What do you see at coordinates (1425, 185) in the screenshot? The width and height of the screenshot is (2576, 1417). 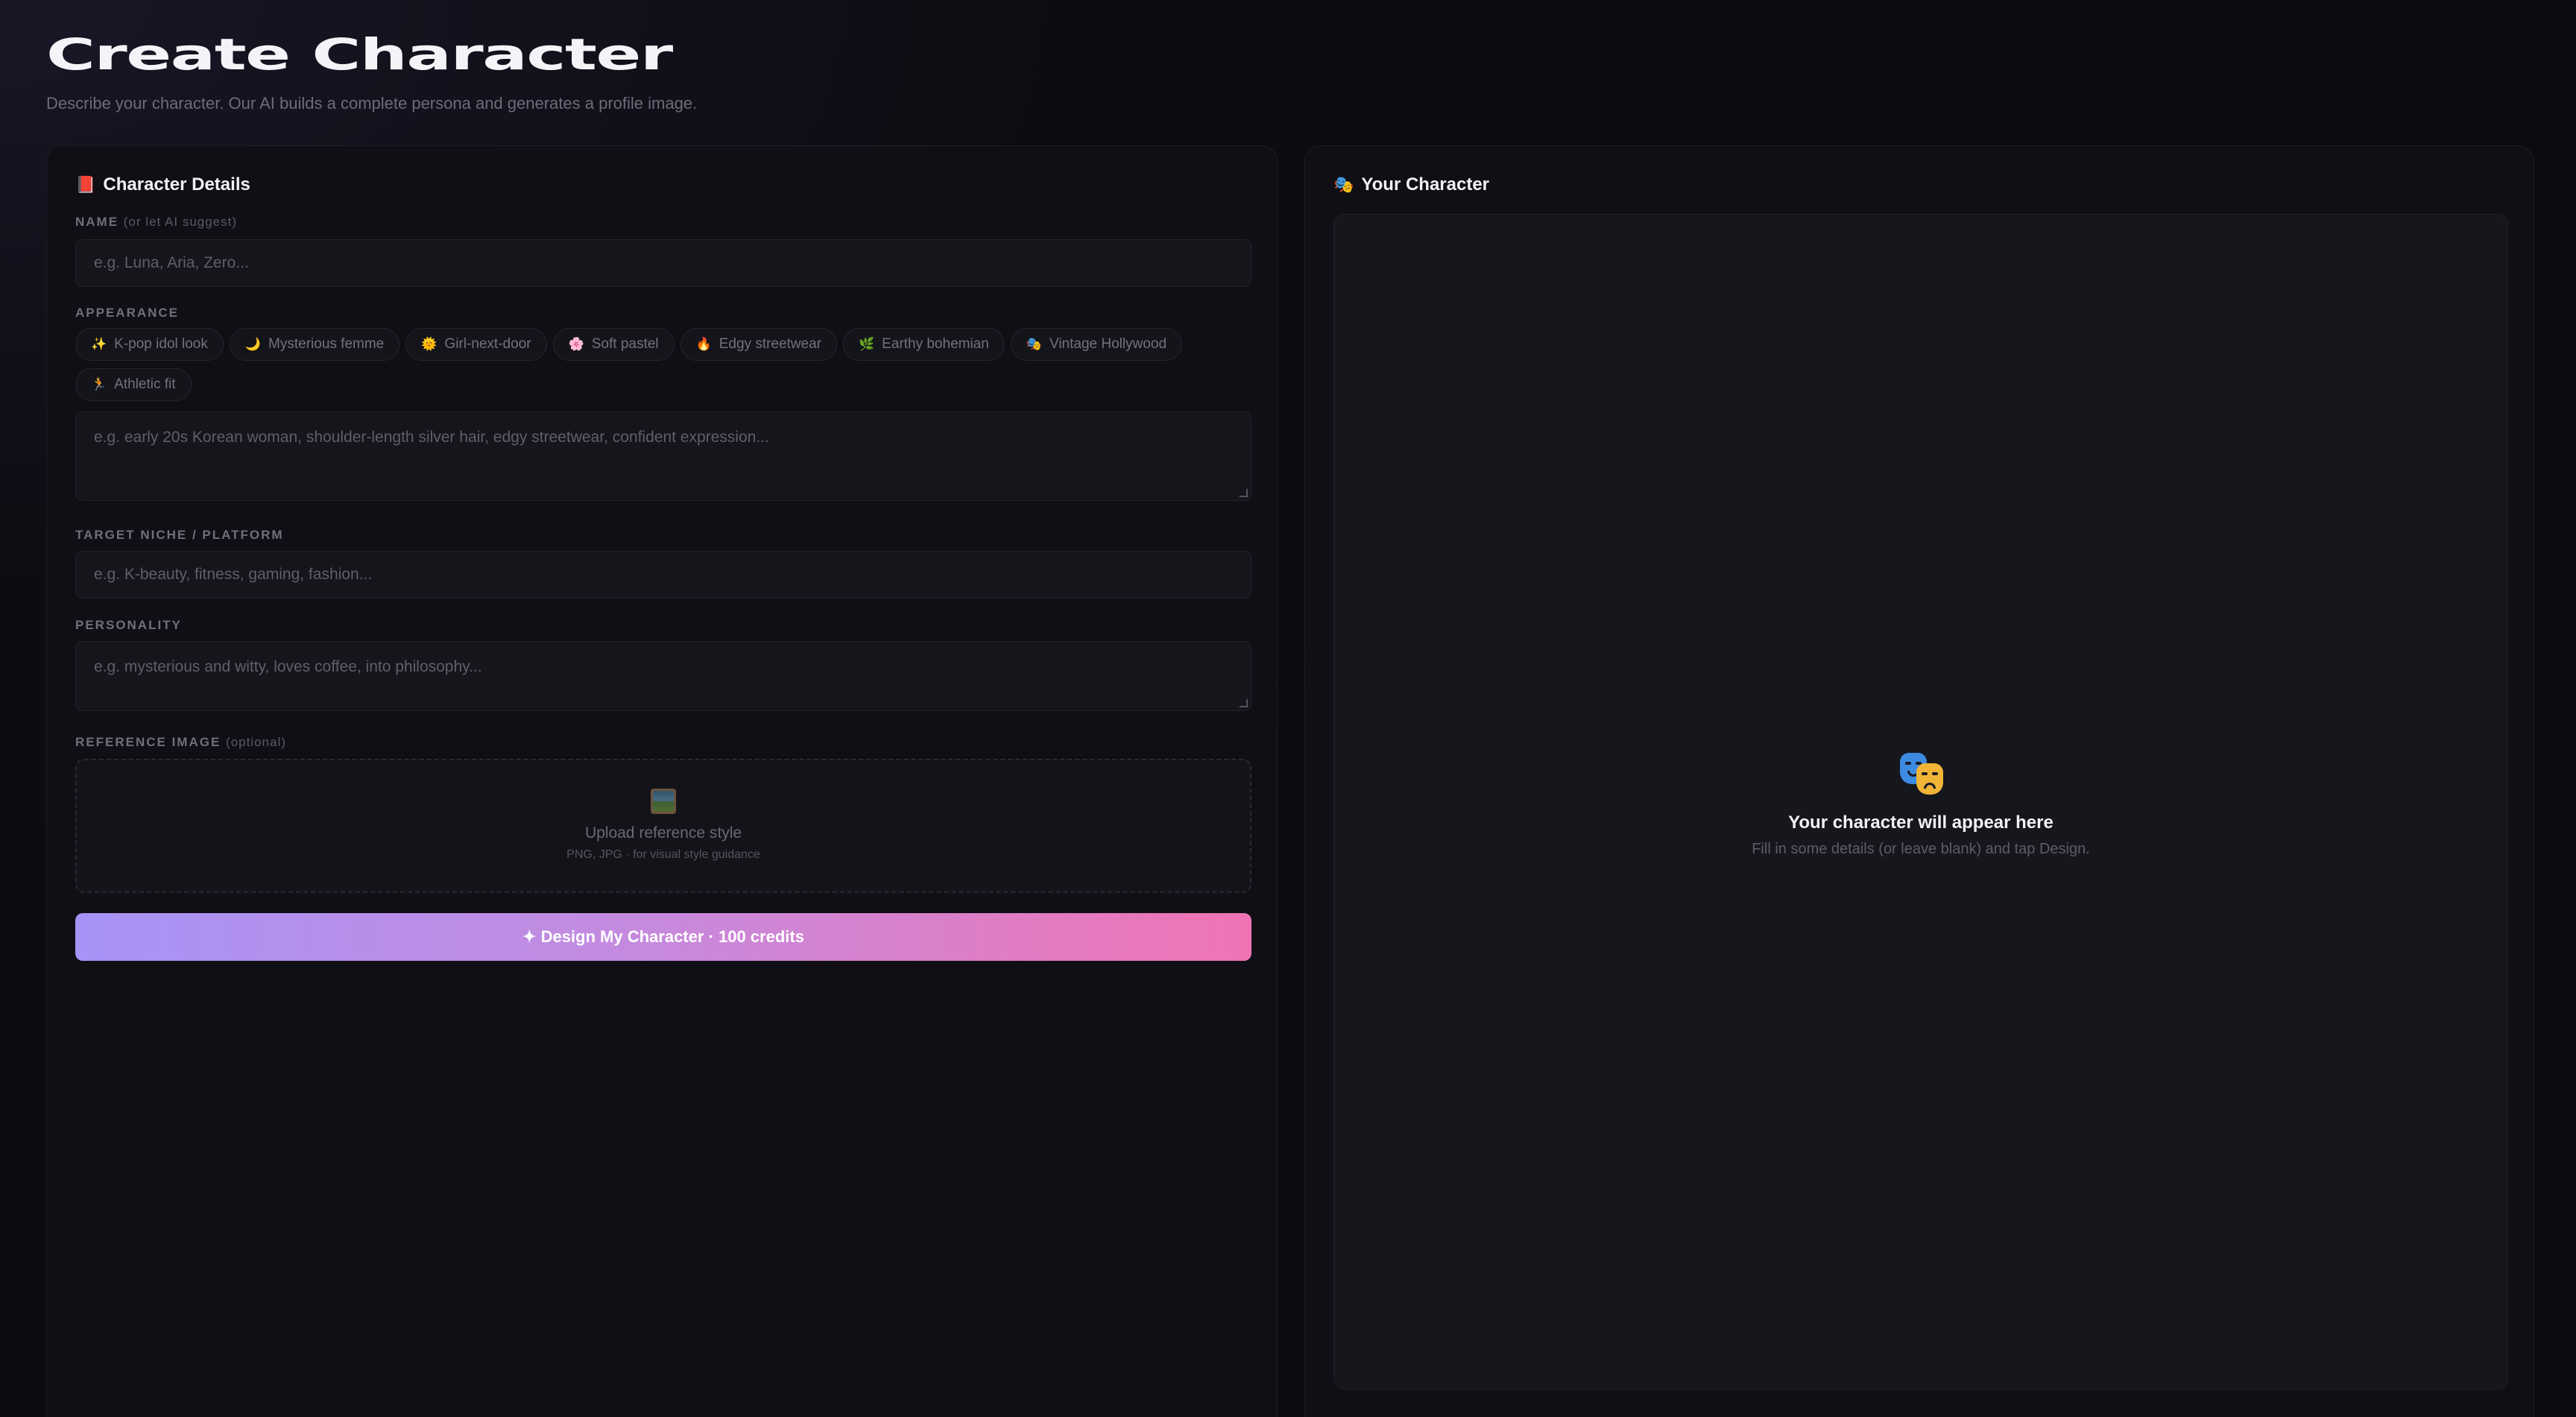 I see `preview-title: Your Character` at bounding box center [1425, 185].